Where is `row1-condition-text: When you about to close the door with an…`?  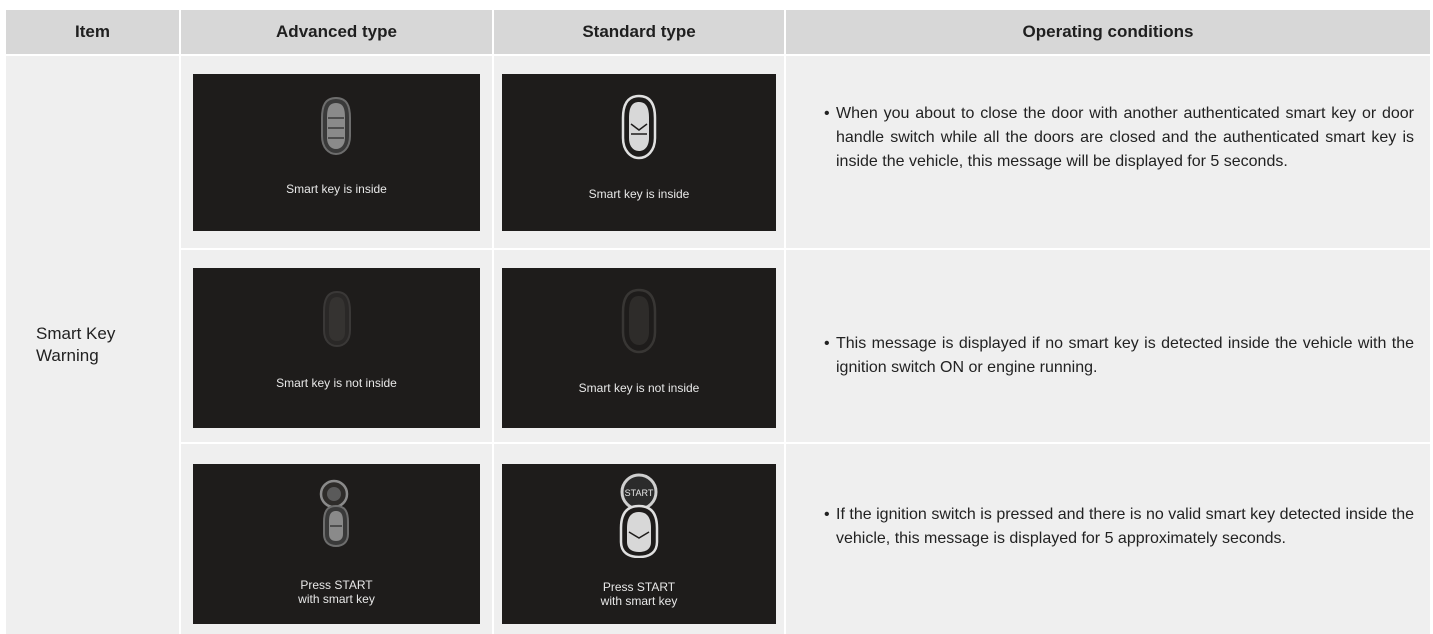 row1-condition-text: When you about to close the door with an… is located at coordinates (1125, 137).